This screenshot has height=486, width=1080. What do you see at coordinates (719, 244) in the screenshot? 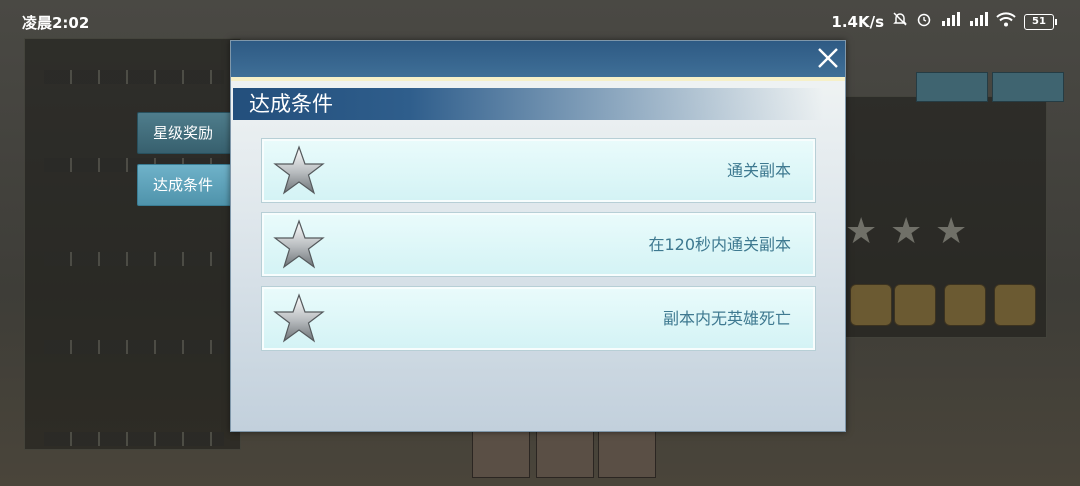
I see `condition-text: 在120秒内通关副本` at bounding box center [719, 244].